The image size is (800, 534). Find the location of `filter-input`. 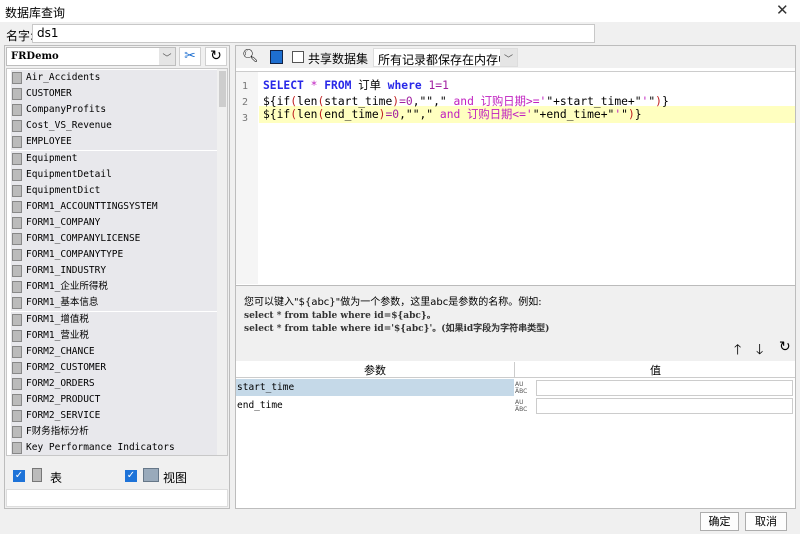

filter-input is located at coordinates (117, 498).